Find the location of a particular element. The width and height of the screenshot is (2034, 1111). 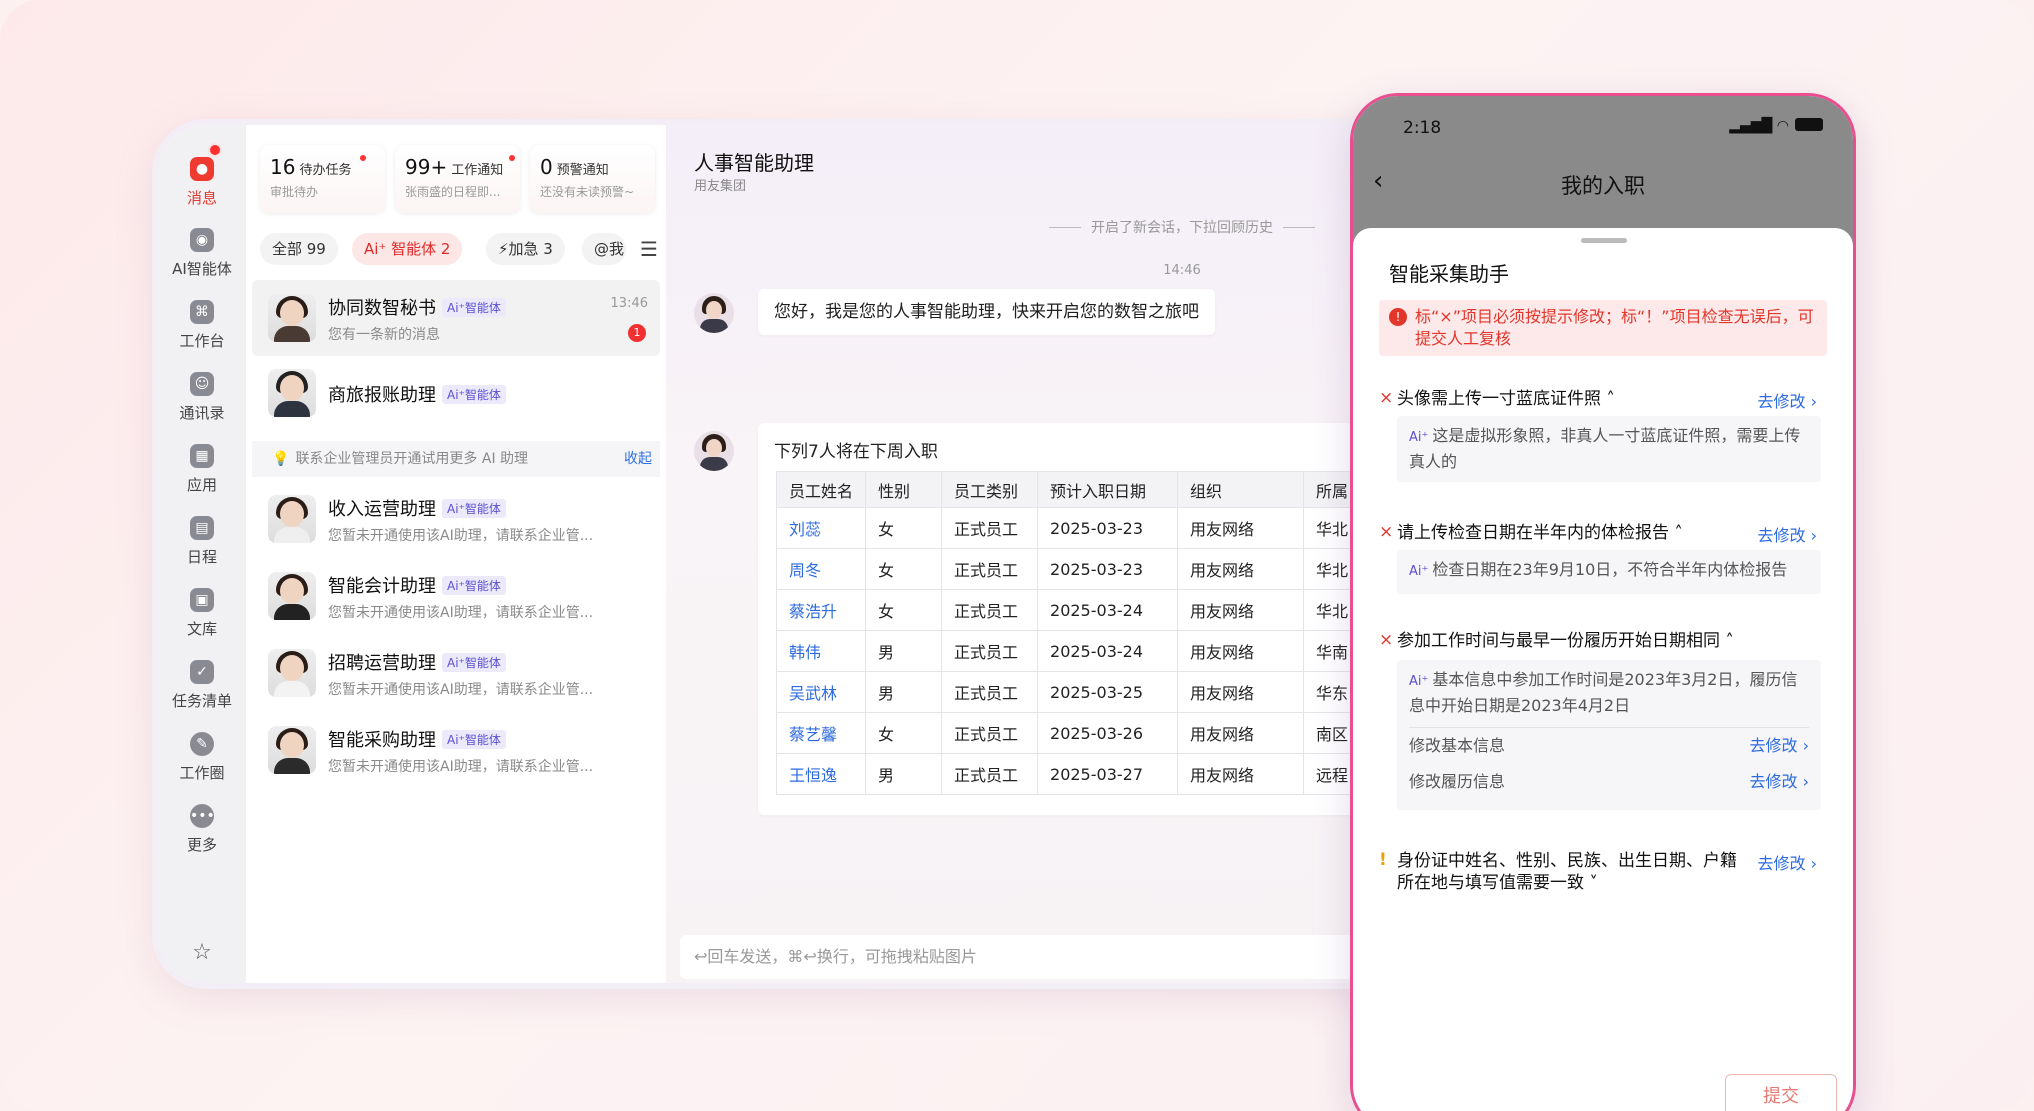

employee-name-link: 蔡艺馨 is located at coordinates (821, 733).